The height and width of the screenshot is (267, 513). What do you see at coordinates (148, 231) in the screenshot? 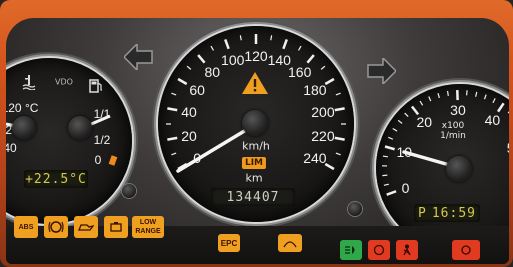
I see `low-range-line2: RANGE` at bounding box center [148, 231].